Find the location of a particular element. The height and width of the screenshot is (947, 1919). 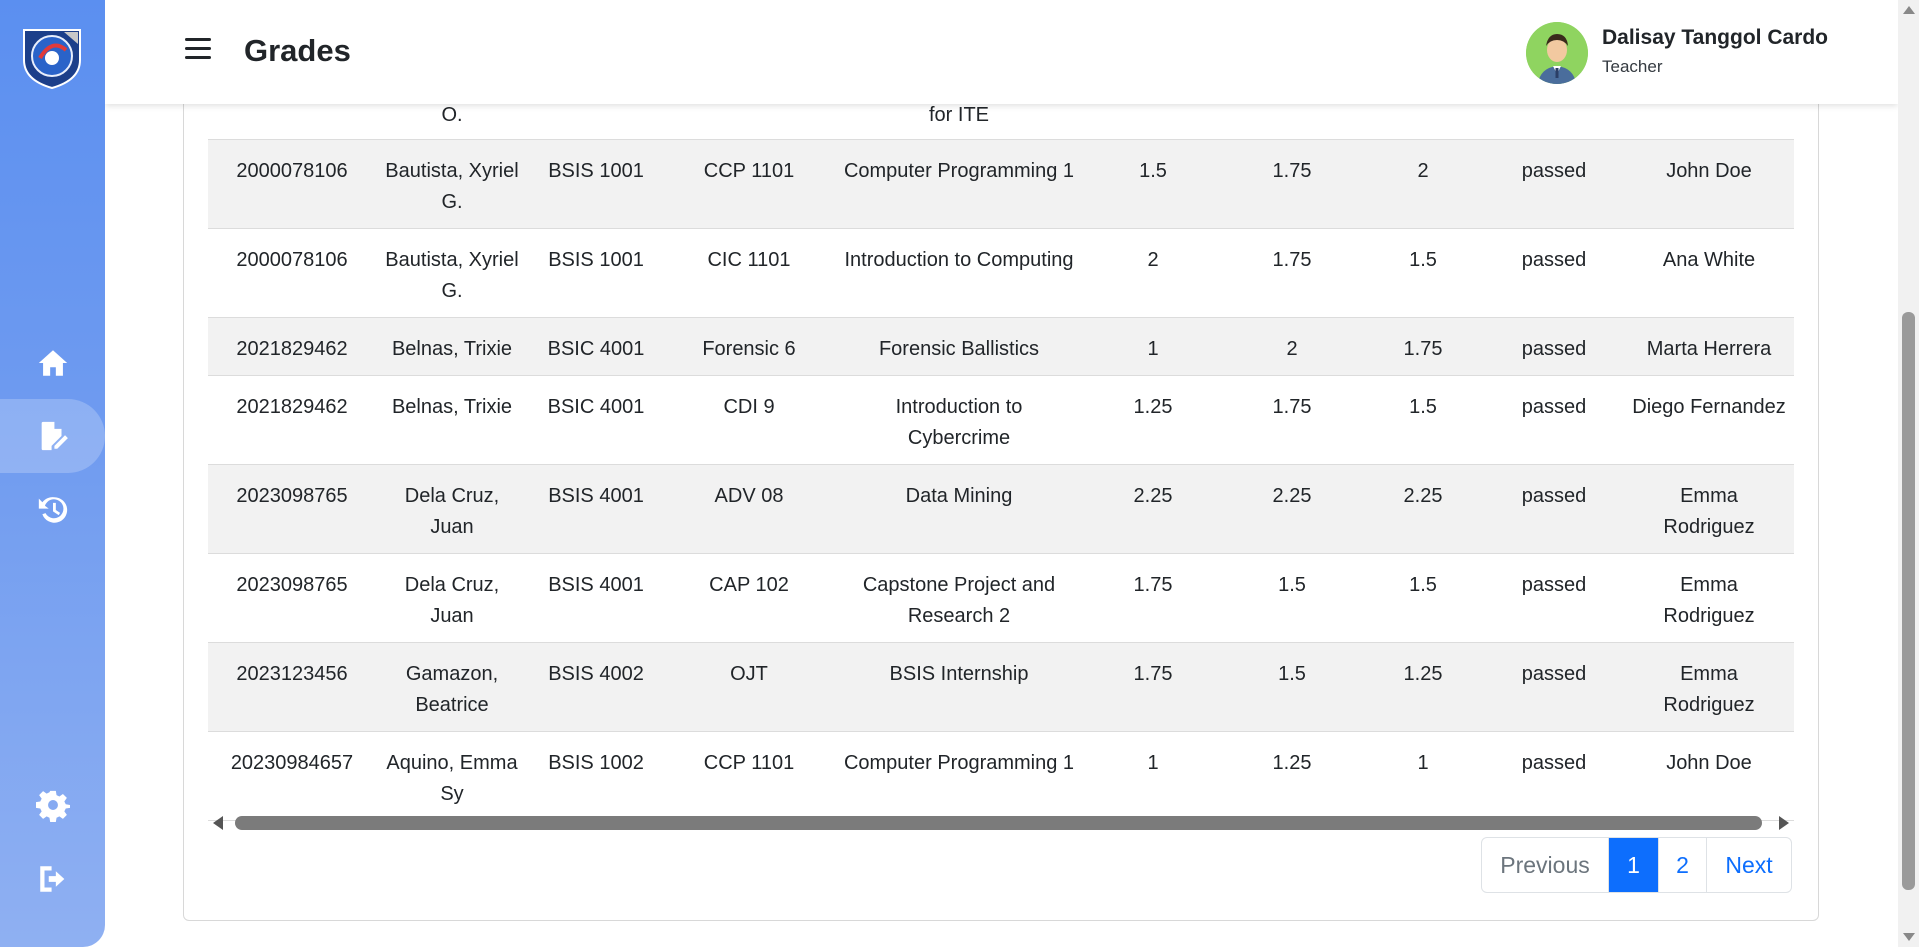

user-name: Dalisay Tanggol Cardo is located at coordinates (1715, 37).